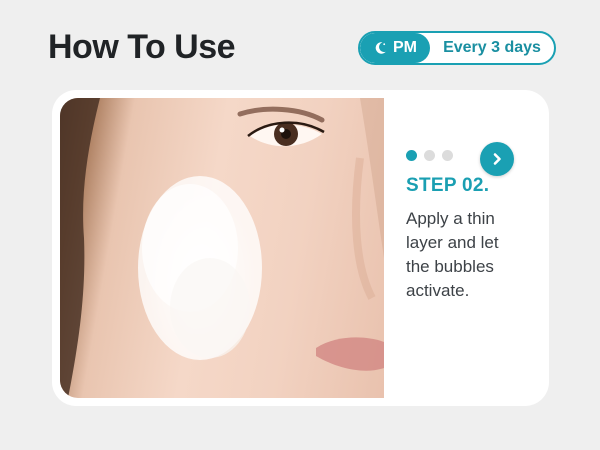 The image size is (600, 450). Describe the element at coordinates (492, 47) in the screenshot. I see `frequency-label: Every 3 days` at that location.